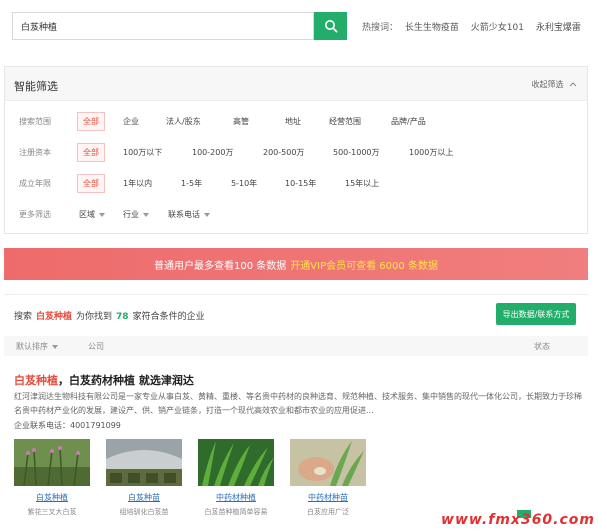  I want to click on filter-row-age: 成立年限 全部 1年以内 1-5年 5-10年 10-15年 15年以上, so click(296, 183).